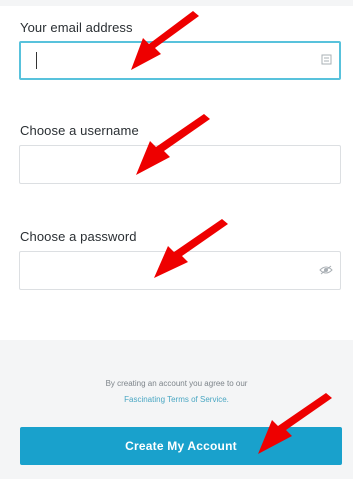  I want to click on top-strip, so click(176, 3).